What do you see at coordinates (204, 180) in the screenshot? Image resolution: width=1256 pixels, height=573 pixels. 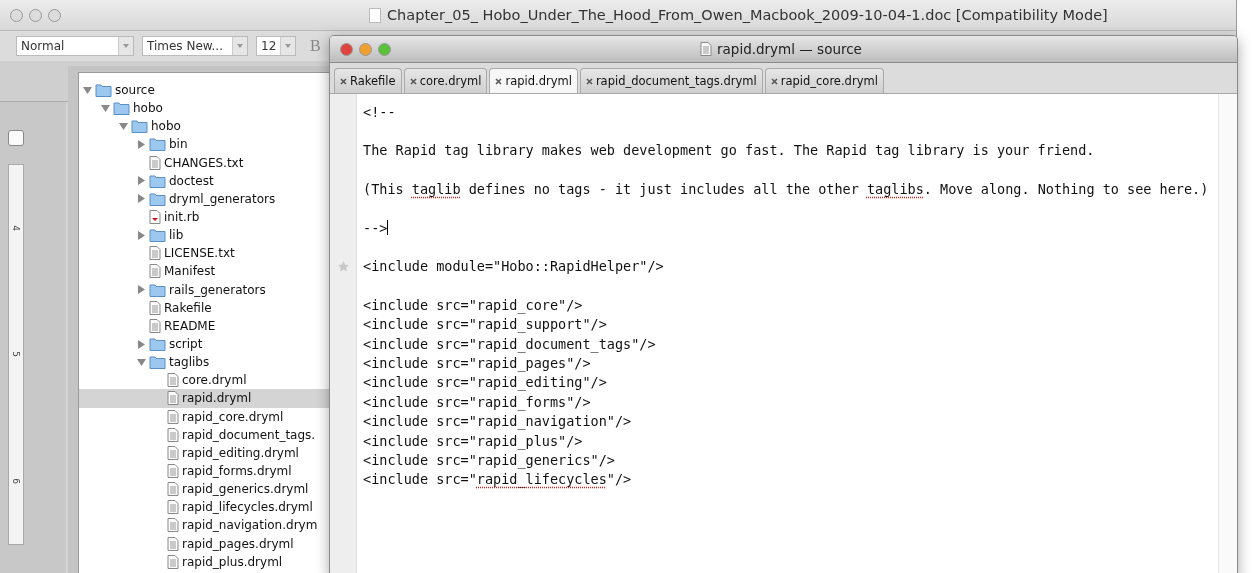 I see `tree-row: doctest` at bounding box center [204, 180].